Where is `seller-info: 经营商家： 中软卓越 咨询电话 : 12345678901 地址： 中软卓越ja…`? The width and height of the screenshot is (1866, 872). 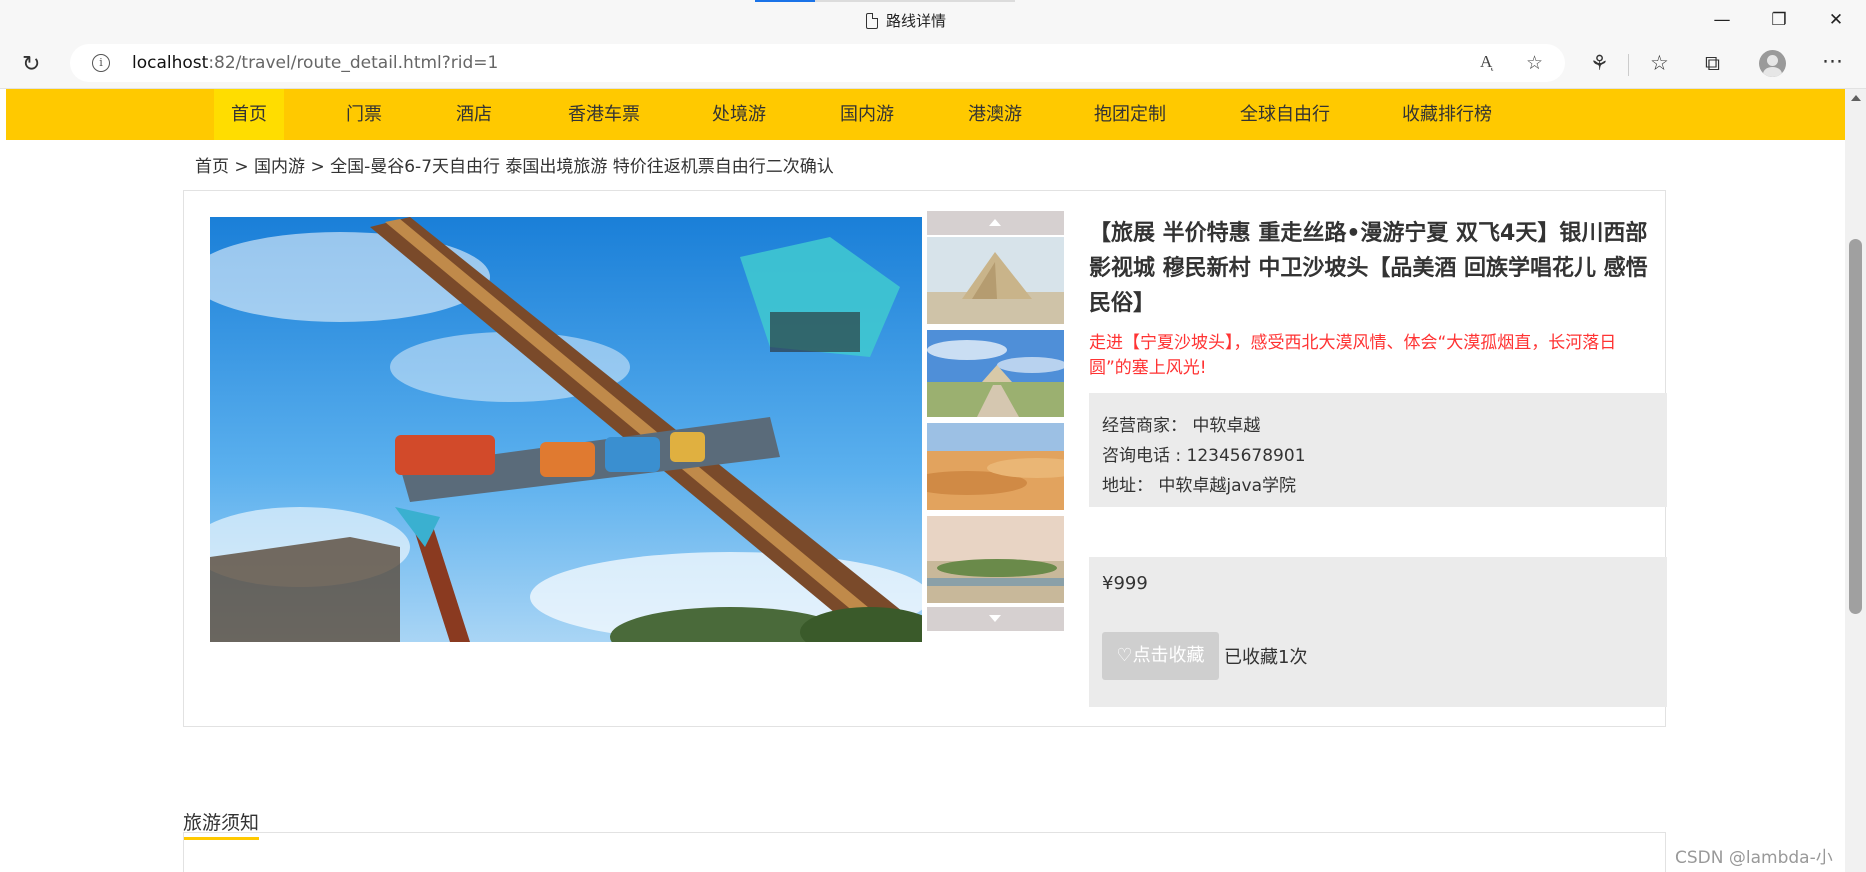 seller-info: 经营商家： 中软卓越 咨询电话 : 12345678901 地址： 中软卓越ja… is located at coordinates (1378, 450).